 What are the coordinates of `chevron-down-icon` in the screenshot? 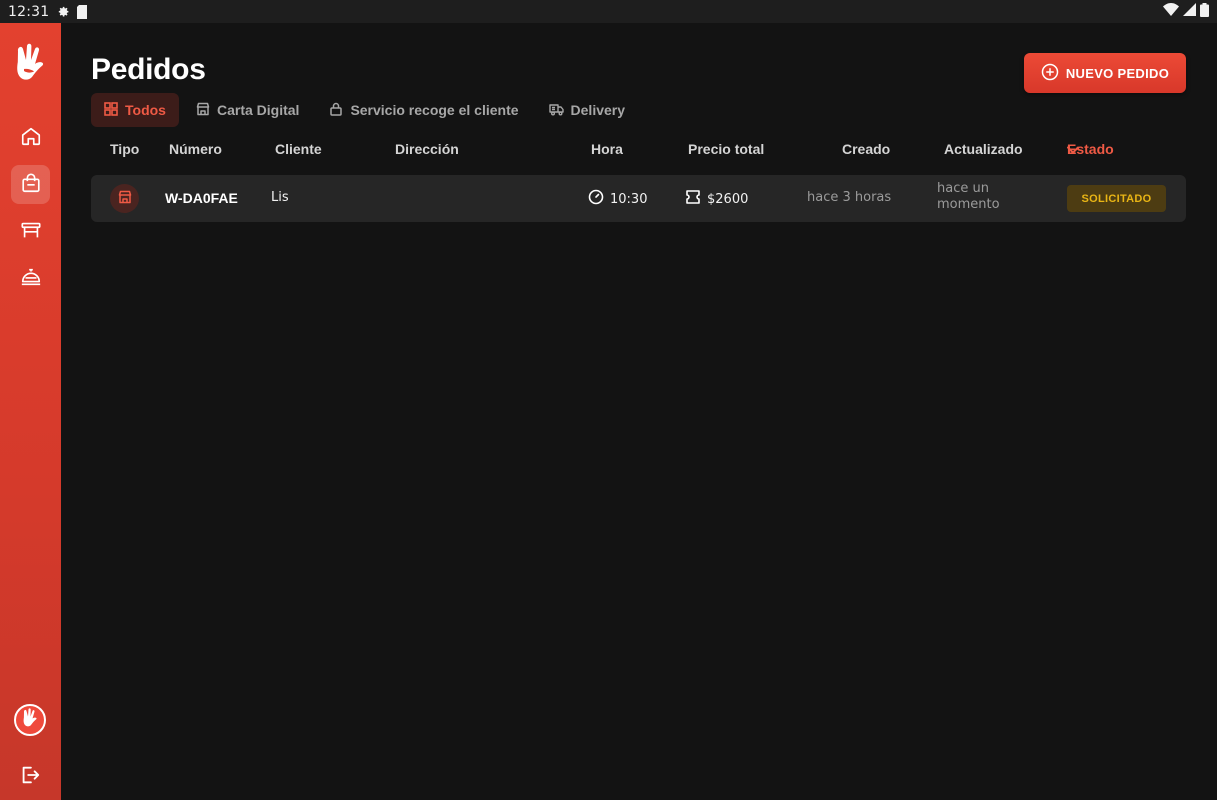 It's located at (1073, 149).